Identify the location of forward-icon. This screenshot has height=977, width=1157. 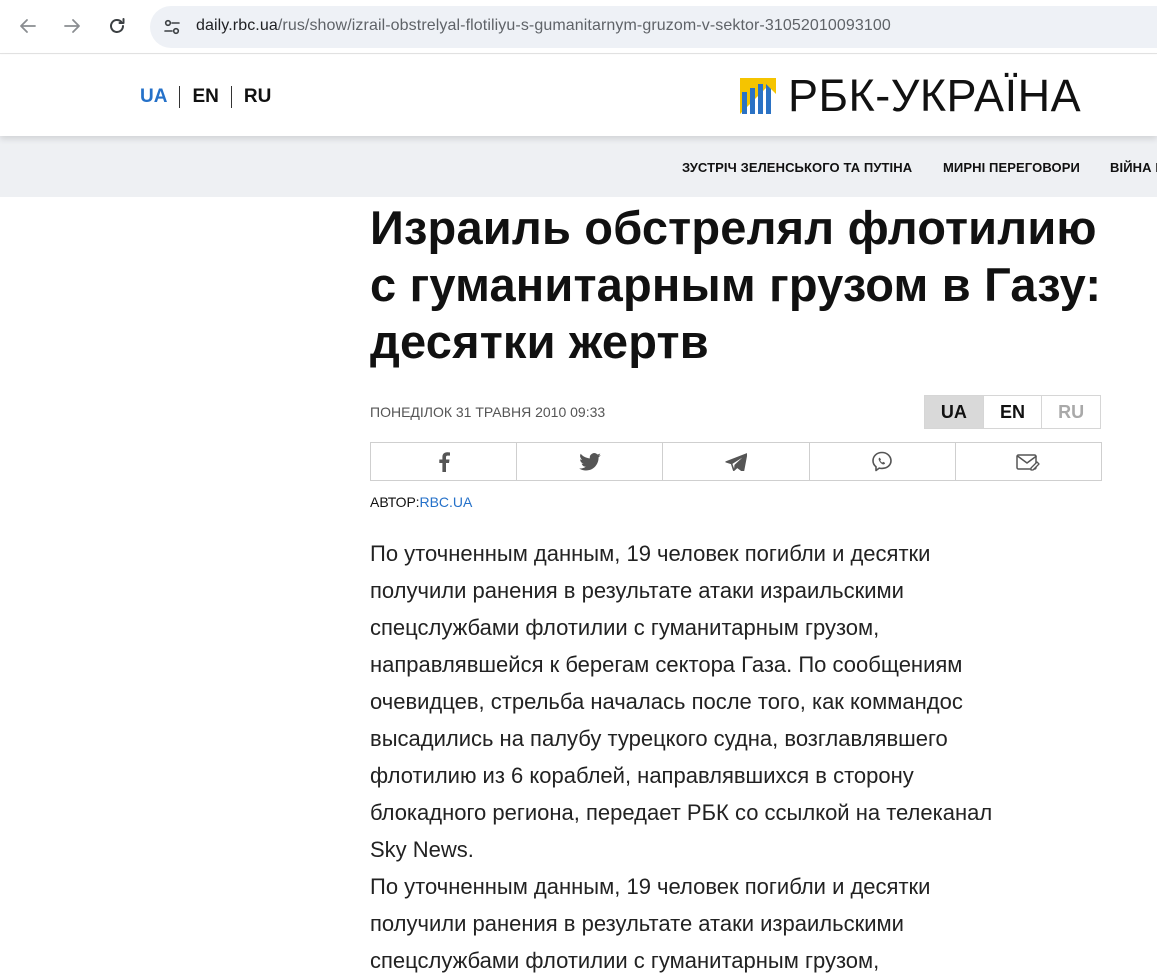
(72, 26).